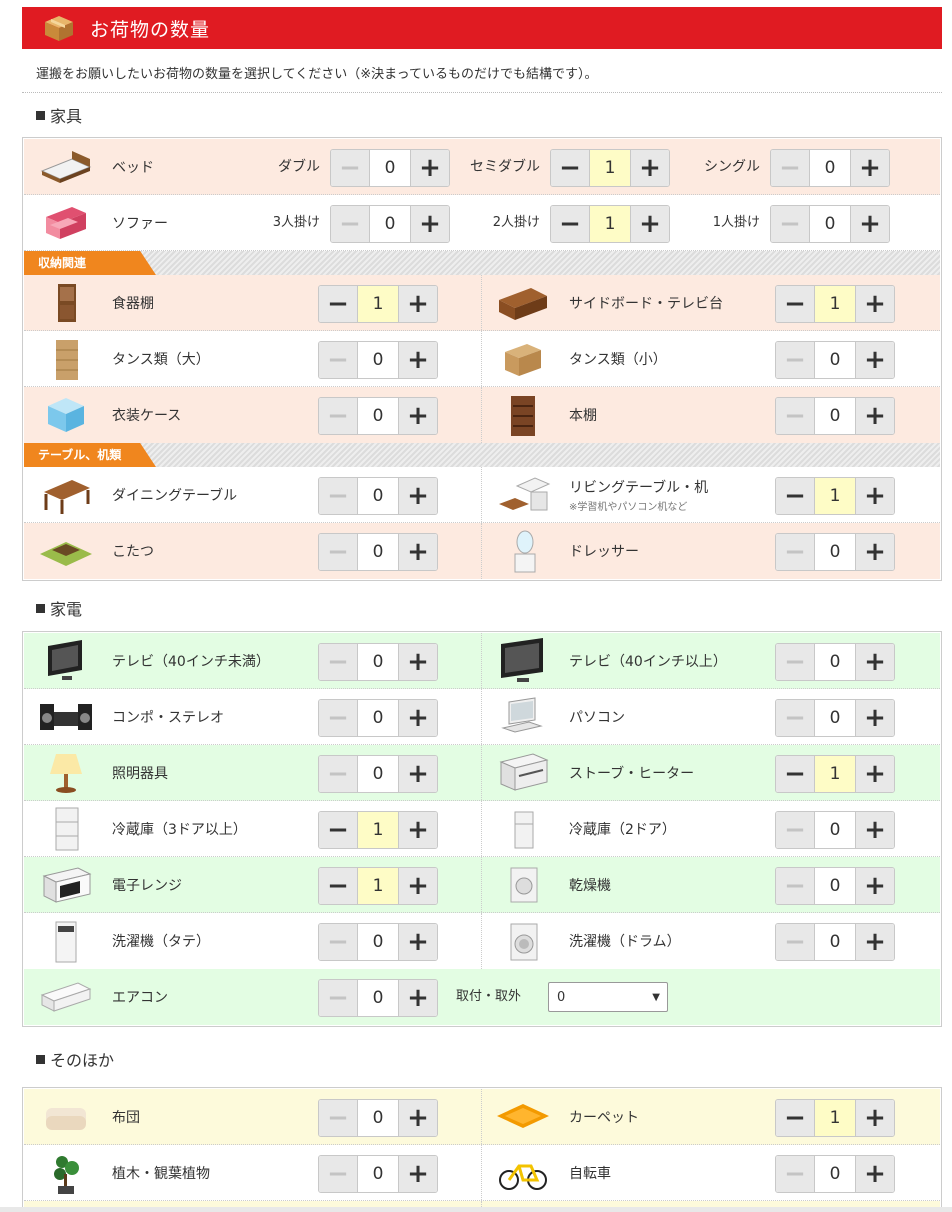 This screenshot has height=1212, width=952. What do you see at coordinates (476, 1209) in the screenshot?
I see `horizontal-scrollbar` at bounding box center [476, 1209].